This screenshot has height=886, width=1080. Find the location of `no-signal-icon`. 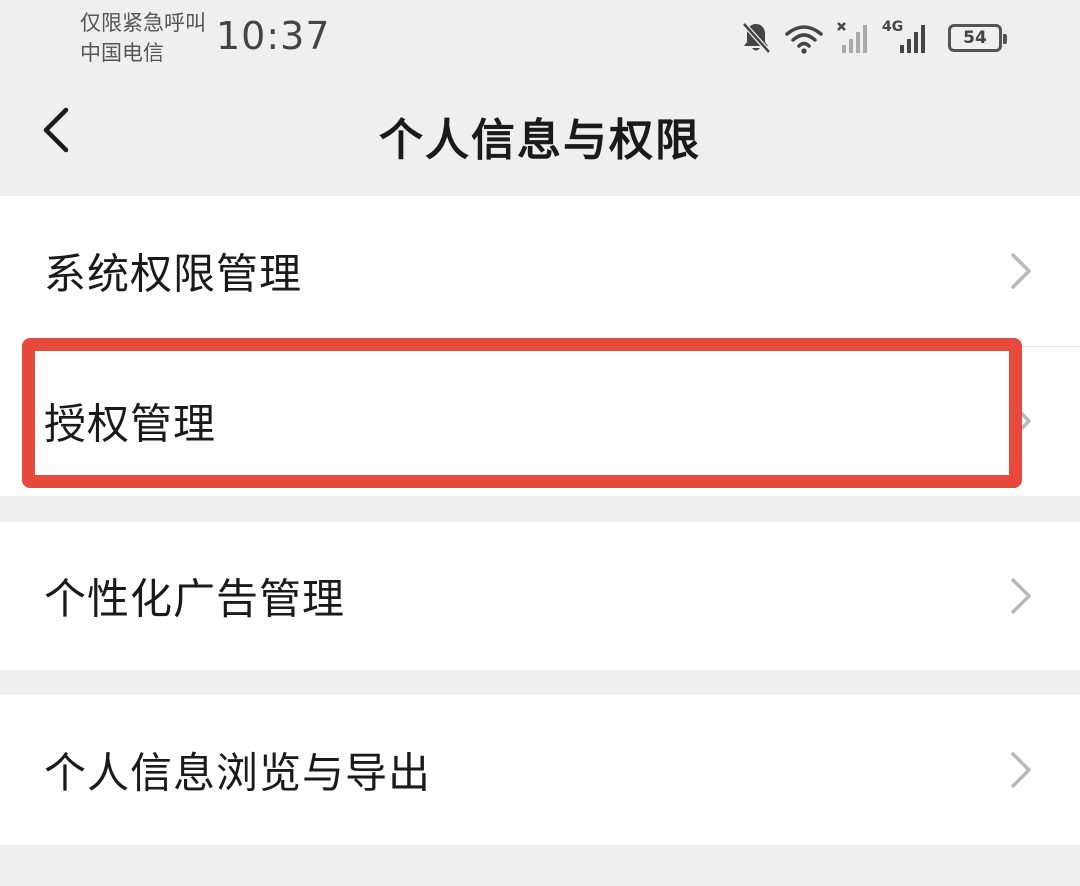

no-signal-icon is located at coordinates (852, 37).